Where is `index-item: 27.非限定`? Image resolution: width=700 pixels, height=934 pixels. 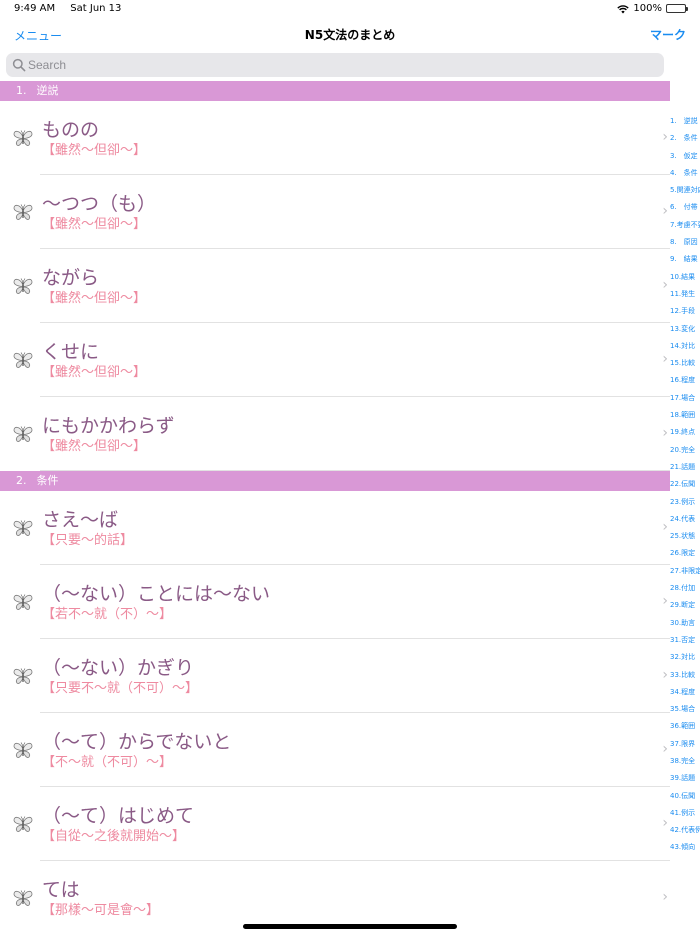
index-item: 27.非限定 is located at coordinates (684, 571).